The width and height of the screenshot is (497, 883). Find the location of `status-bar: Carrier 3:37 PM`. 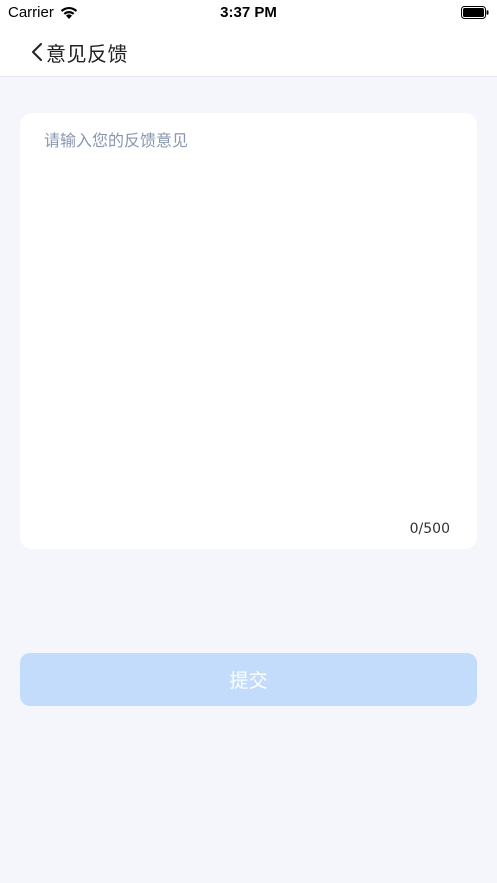

status-bar: Carrier 3:37 PM is located at coordinates (248, 13).